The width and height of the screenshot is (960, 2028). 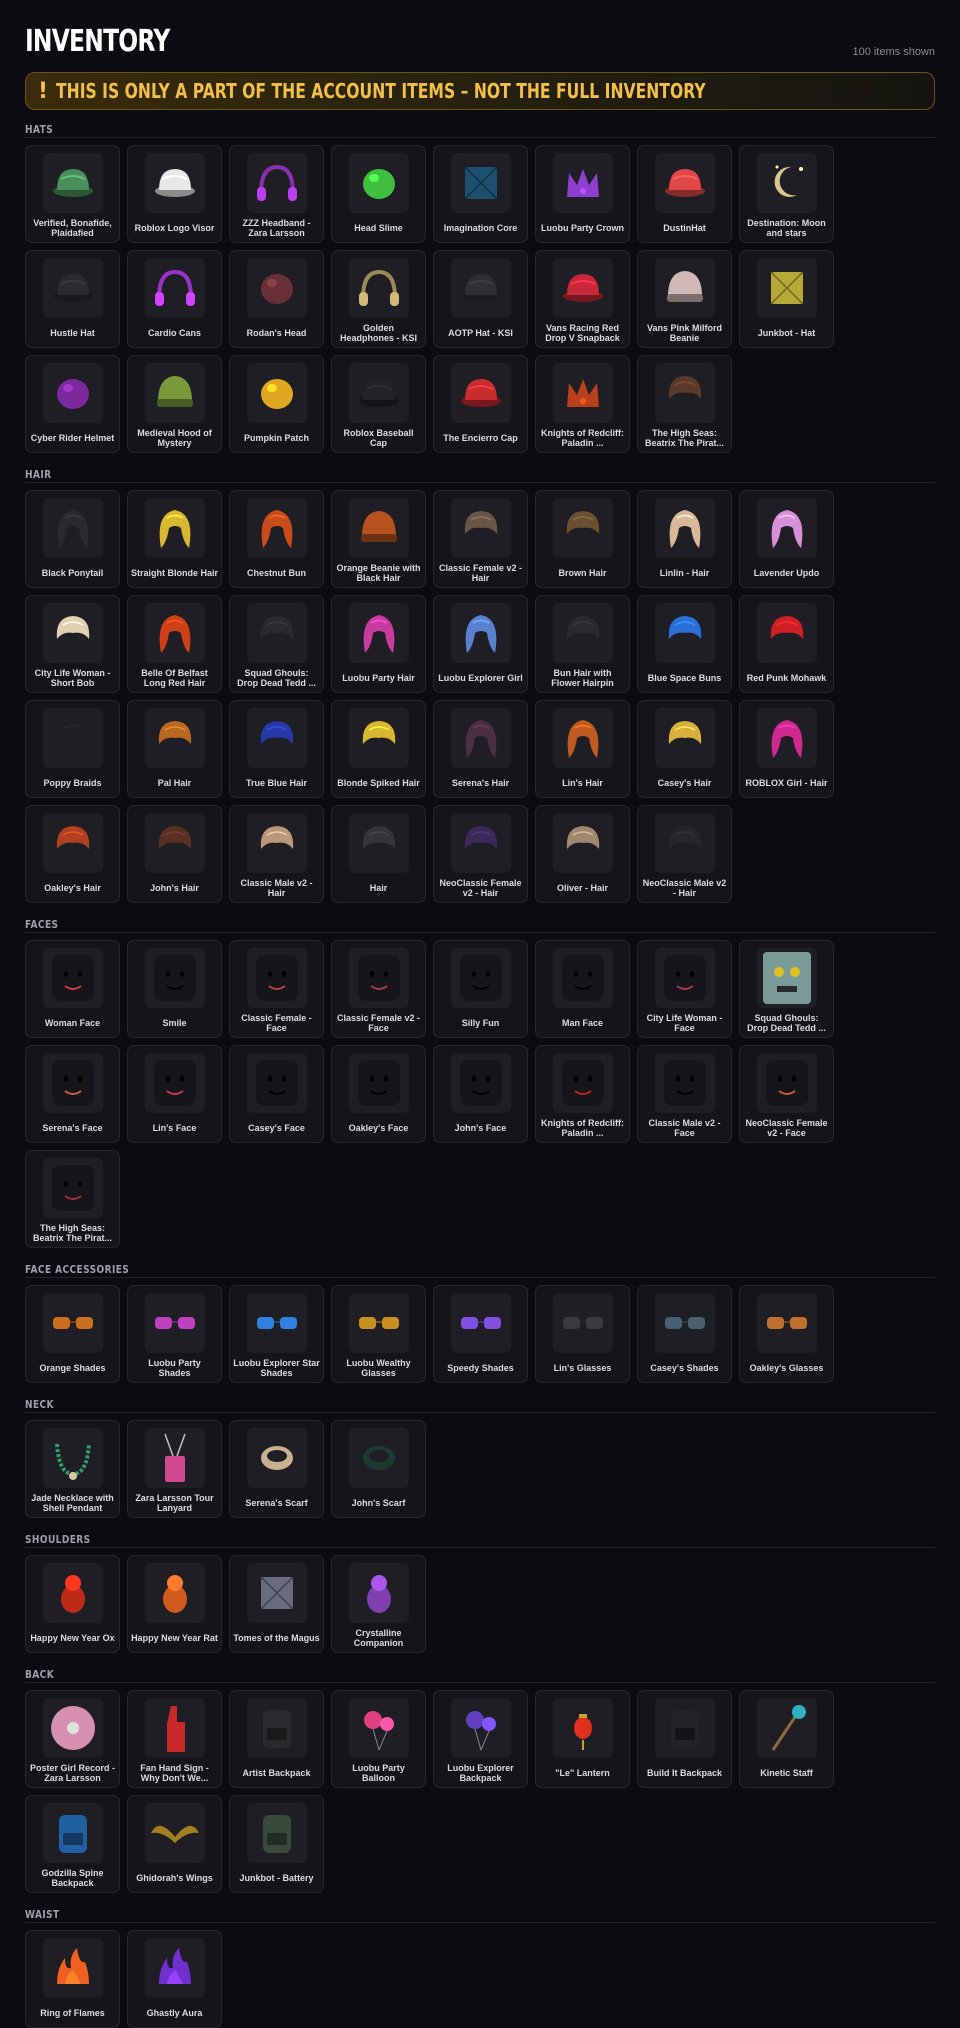 I want to click on item-card: Blonde Spiked Hair, so click(x=378, y=749).